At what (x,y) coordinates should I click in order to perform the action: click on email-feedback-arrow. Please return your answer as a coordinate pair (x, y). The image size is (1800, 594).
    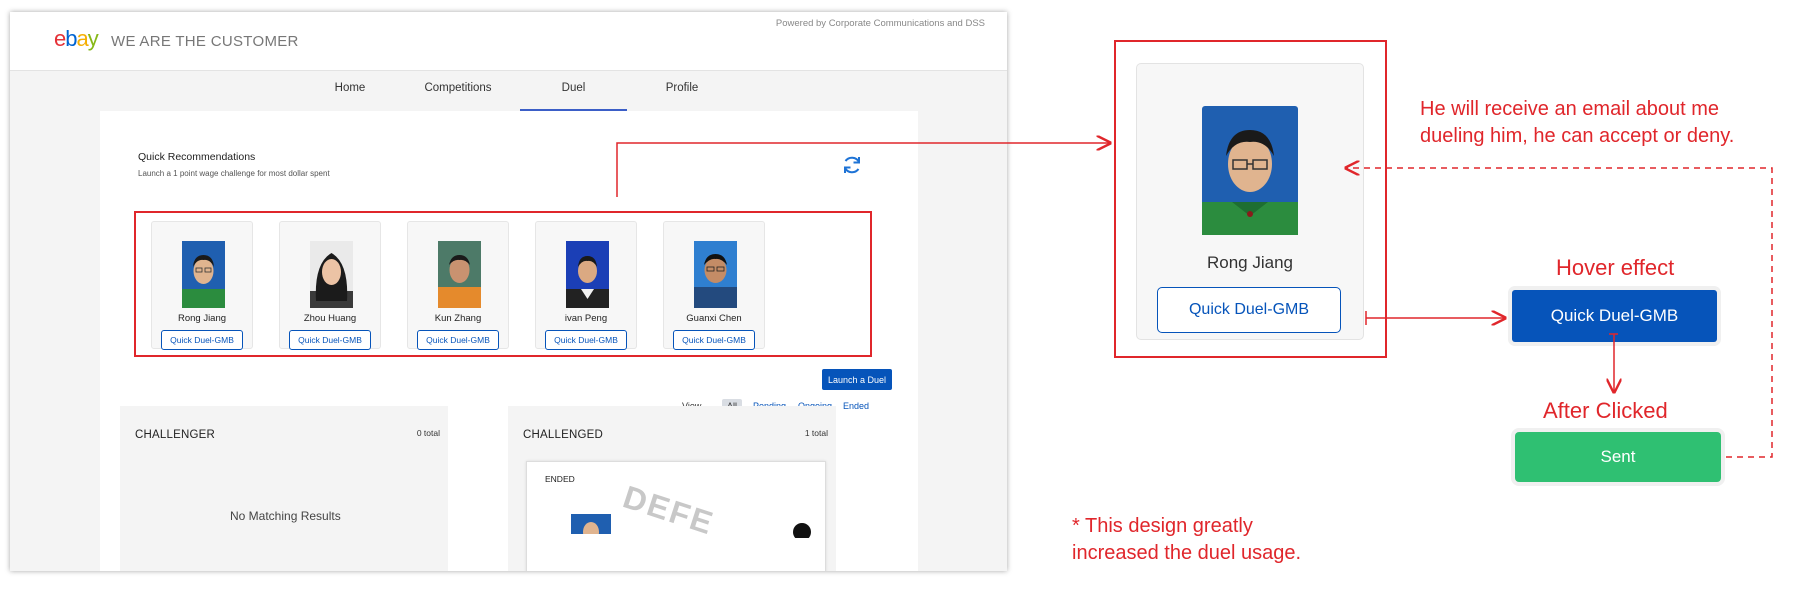
    Looking at the image, I should click on (1559, 313).